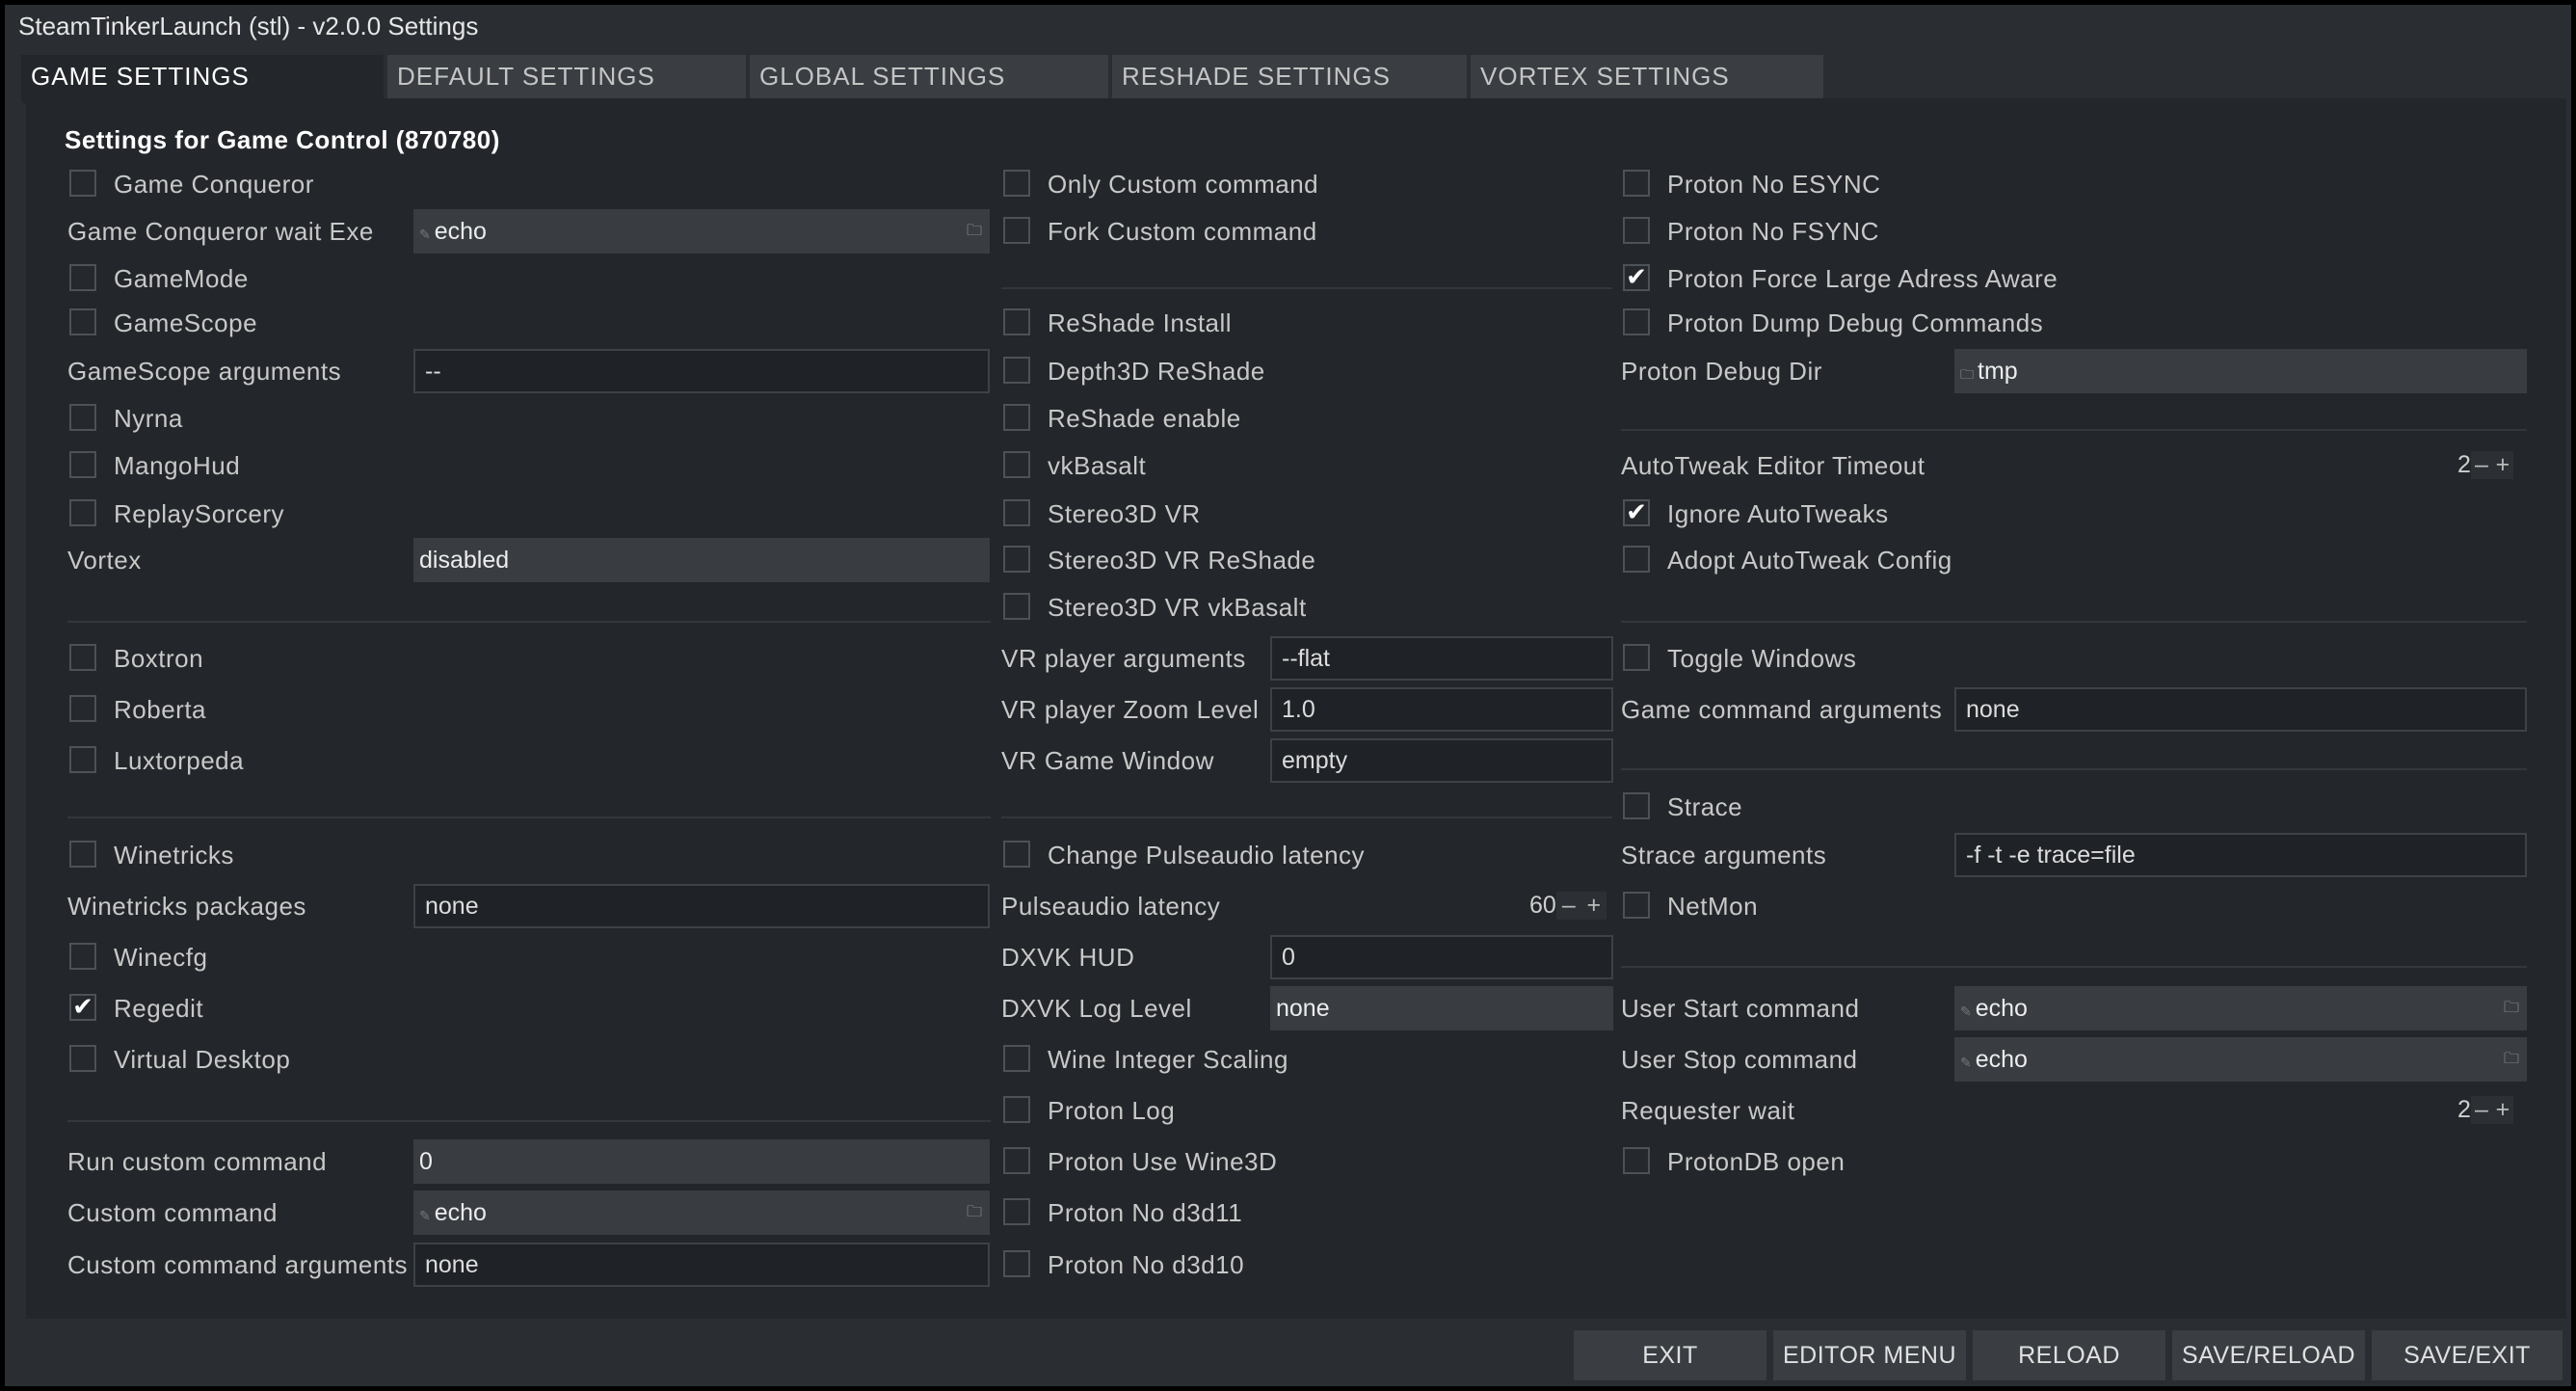  What do you see at coordinates (2240, 710) in the screenshot?
I see `game-cmd-args-input: none` at bounding box center [2240, 710].